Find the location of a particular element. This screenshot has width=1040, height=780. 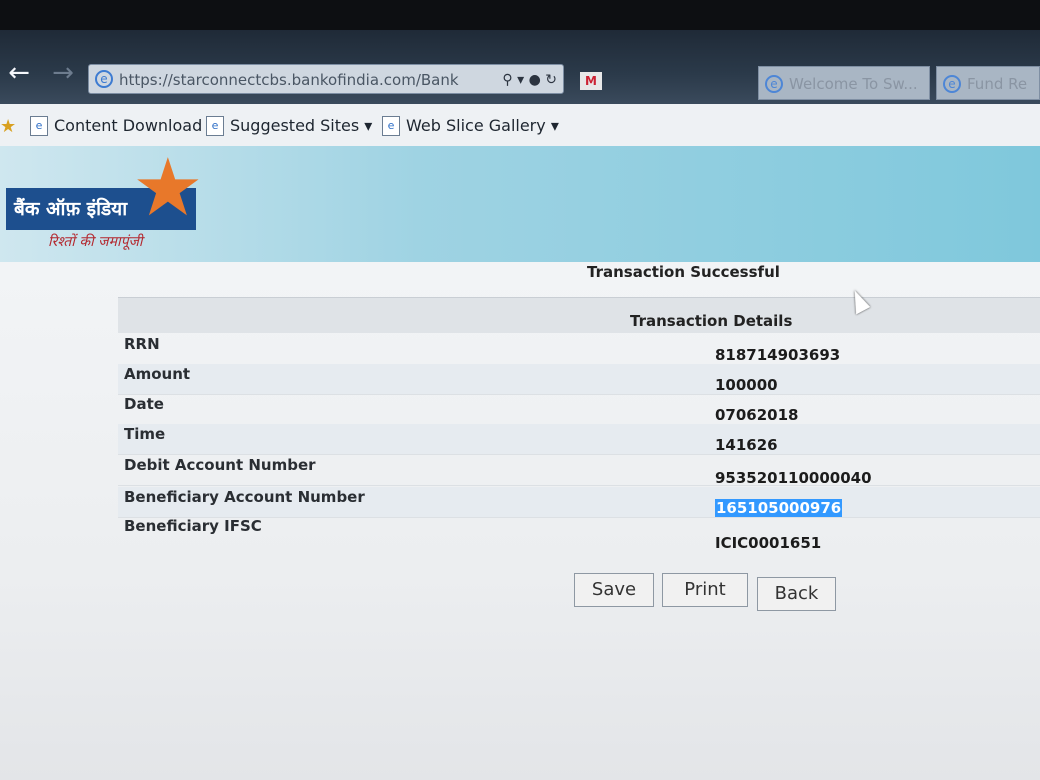

row-label: Beneficiary Account Number is located at coordinates (244, 497).